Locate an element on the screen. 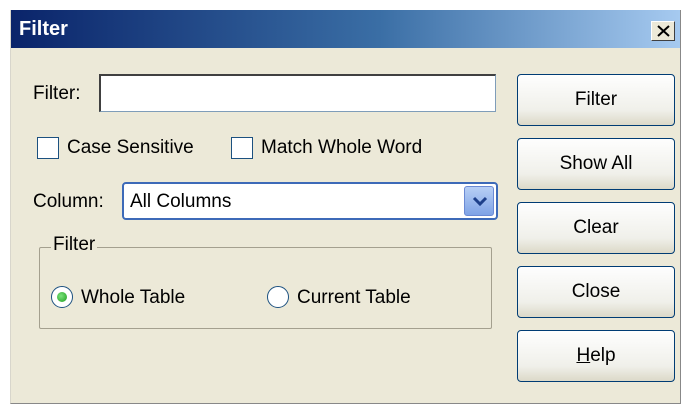 Image resolution: width=683 pixels, height=406 pixels. current-table-label: Current Table is located at coordinates (354, 298).